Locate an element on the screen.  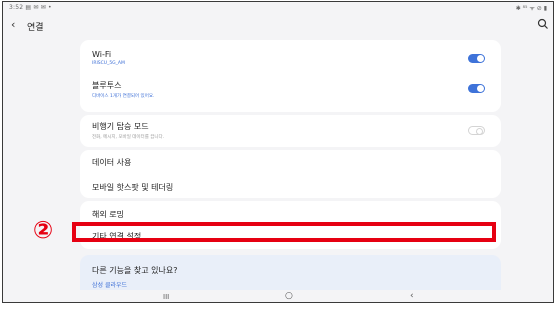
hotspot-row: 모바일 핫스팟 및 테더링 is located at coordinates (132, 187).